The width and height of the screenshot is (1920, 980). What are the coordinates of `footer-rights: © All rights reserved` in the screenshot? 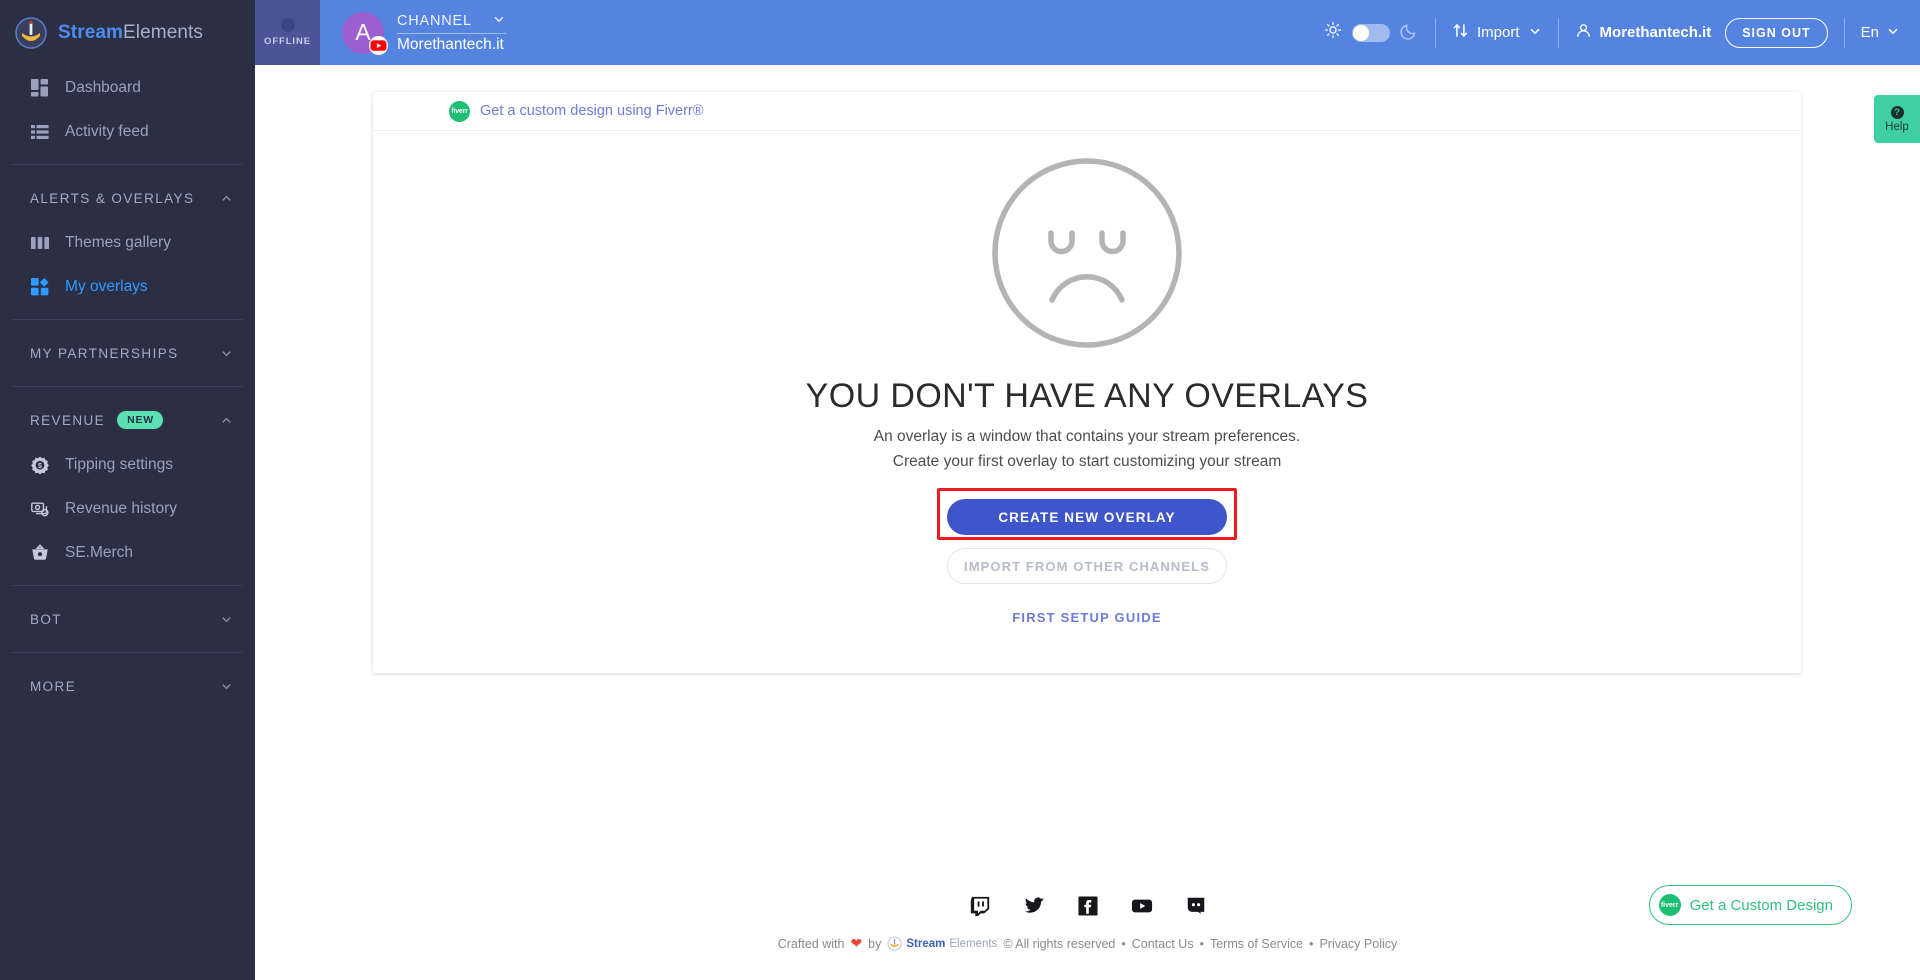 It's located at (1059, 943).